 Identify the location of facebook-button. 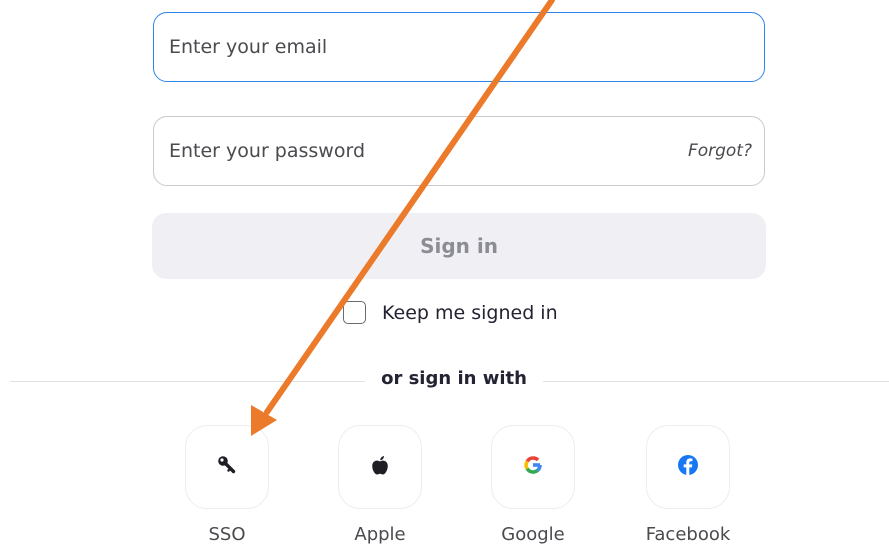
(688, 467).